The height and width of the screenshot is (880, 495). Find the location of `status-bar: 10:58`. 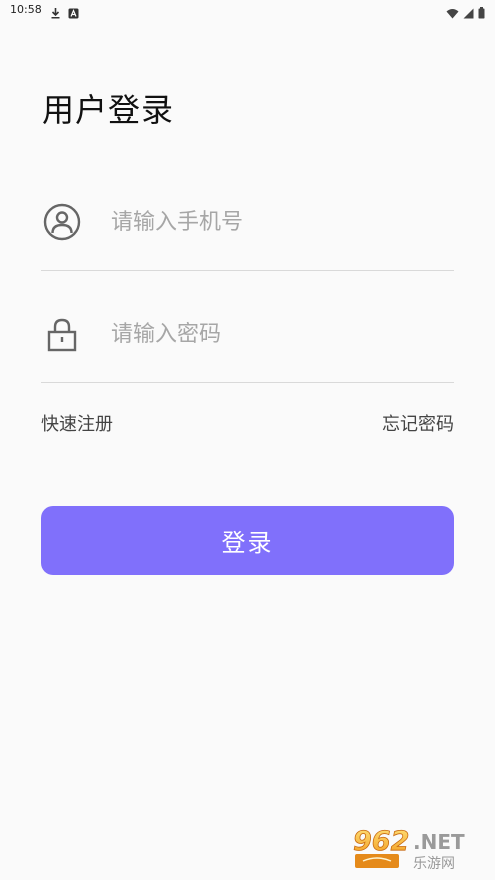

status-bar: 10:58 is located at coordinates (247, 11).